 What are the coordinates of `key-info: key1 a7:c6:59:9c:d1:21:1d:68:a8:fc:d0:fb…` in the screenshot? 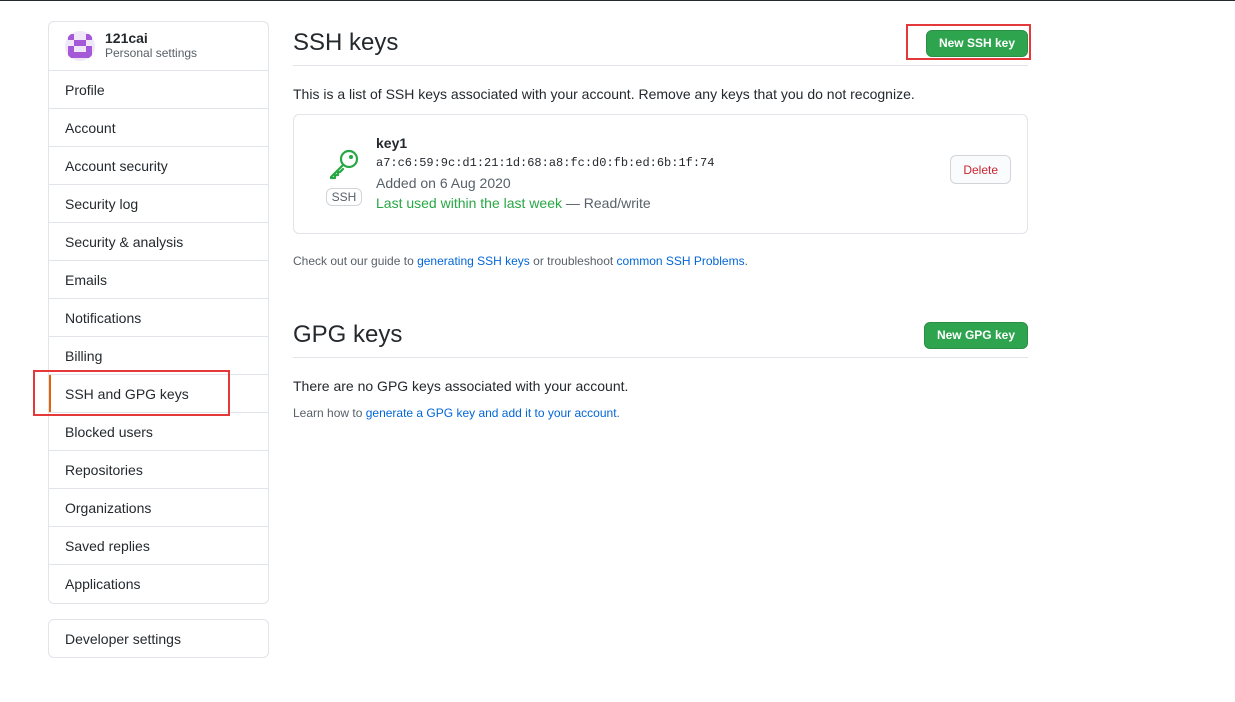 It's located at (545, 173).